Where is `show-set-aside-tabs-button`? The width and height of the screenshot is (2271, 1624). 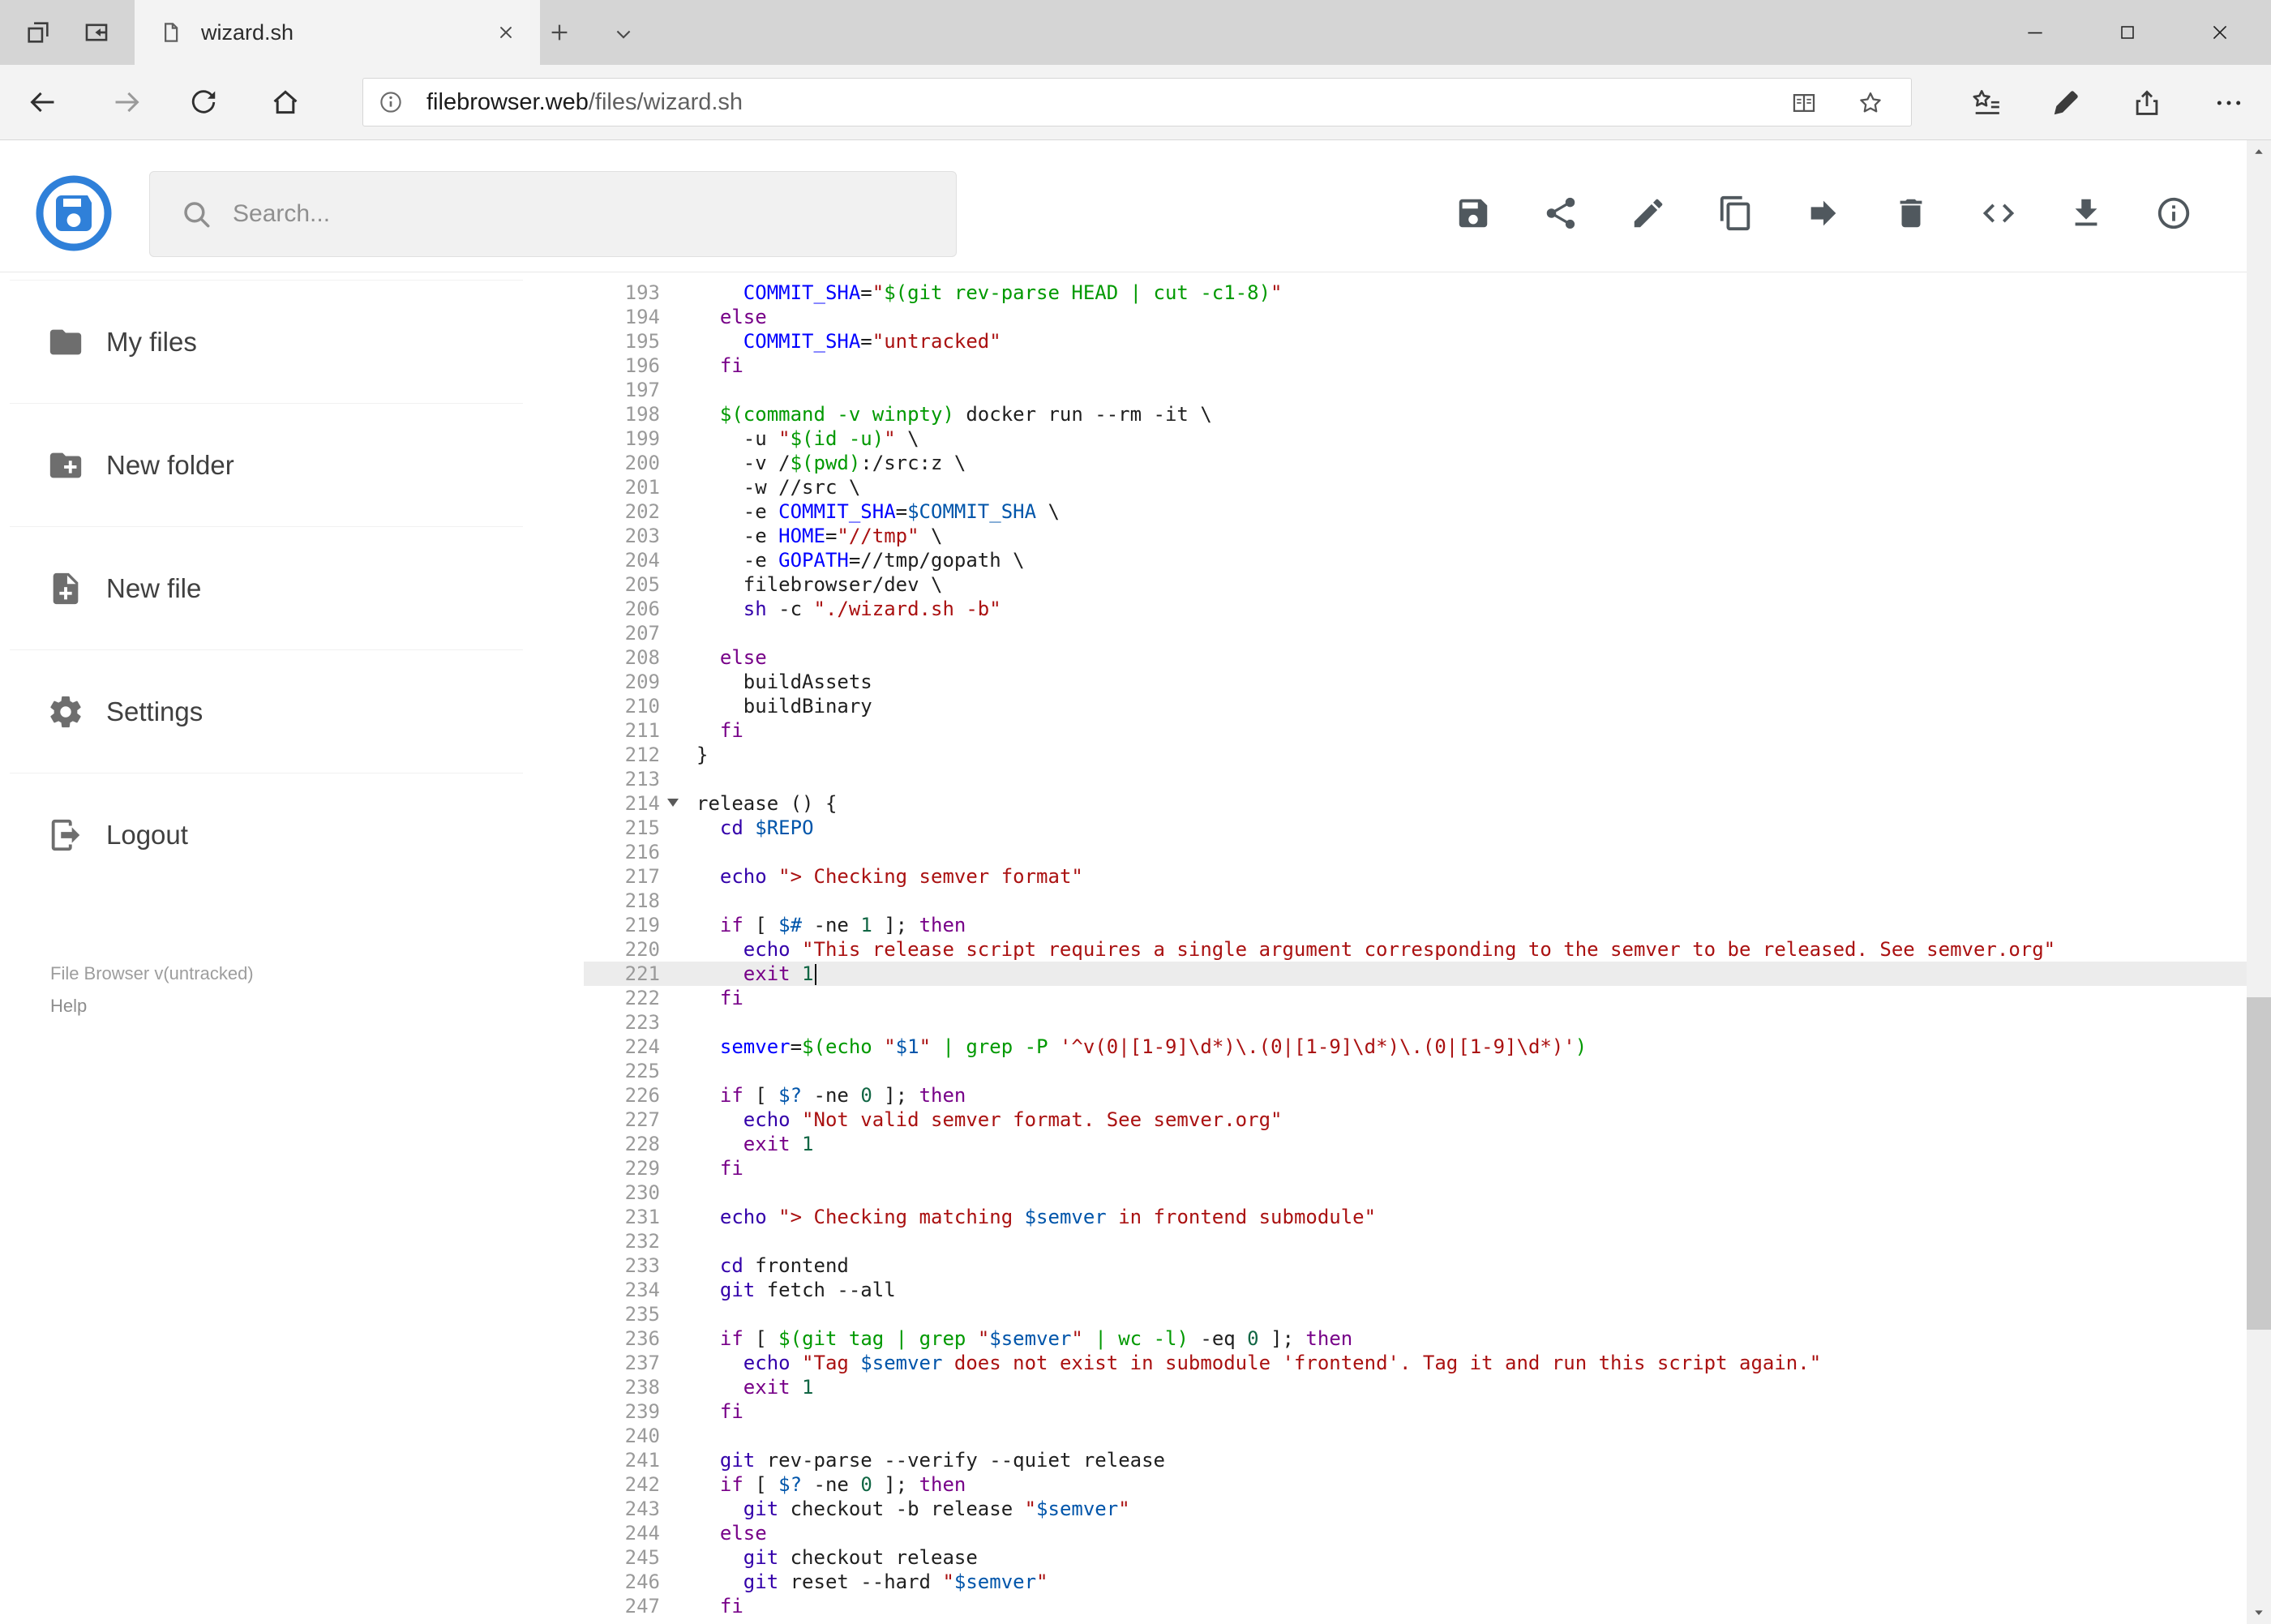
show-set-aside-tabs-button is located at coordinates (39, 33).